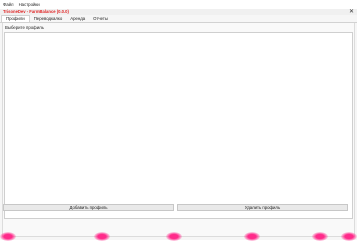  Describe the element at coordinates (24, 27) in the screenshot. I see `select-profile-label: Выберите профиль` at that location.